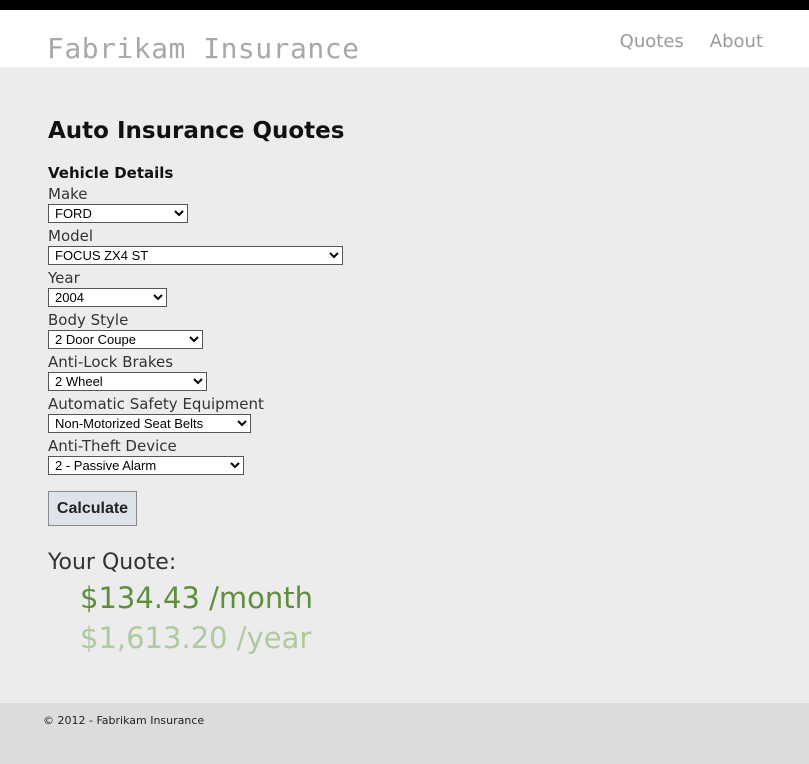  What do you see at coordinates (92, 508) in the screenshot?
I see `calculate-button: Calculate` at bounding box center [92, 508].